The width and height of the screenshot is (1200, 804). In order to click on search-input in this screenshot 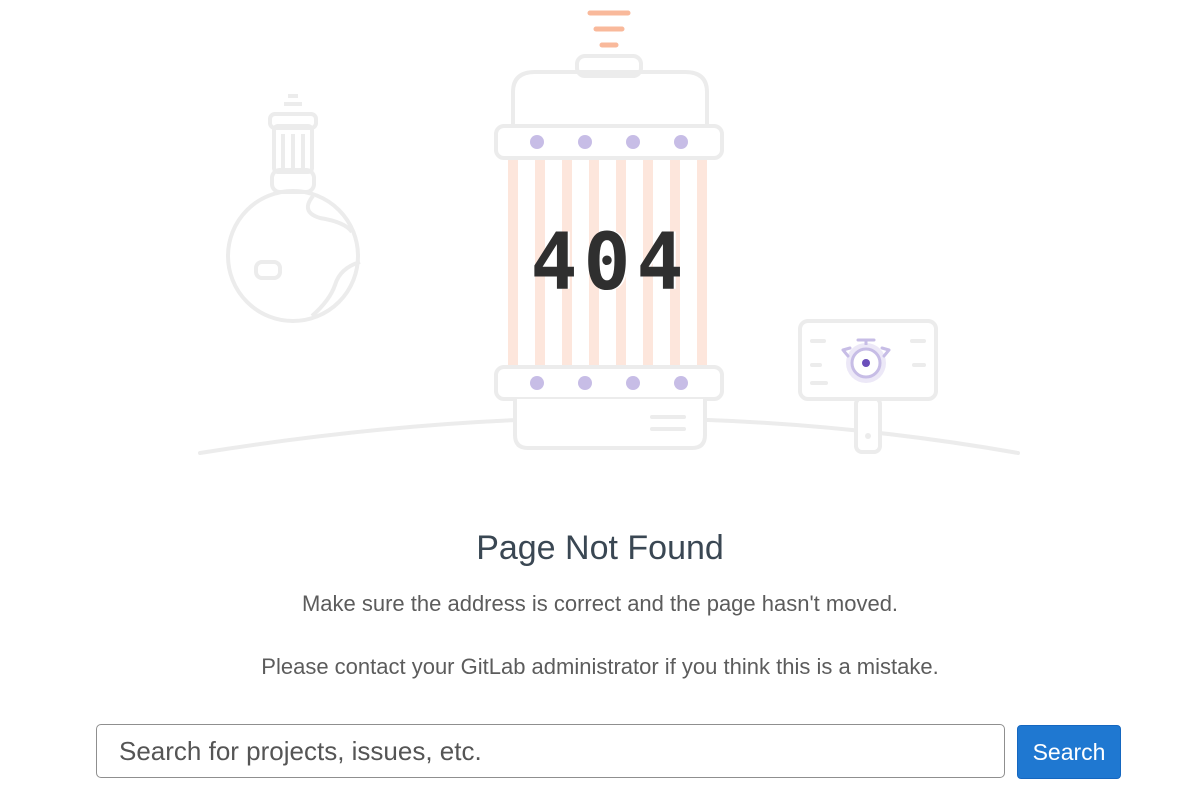, I will do `click(550, 751)`.